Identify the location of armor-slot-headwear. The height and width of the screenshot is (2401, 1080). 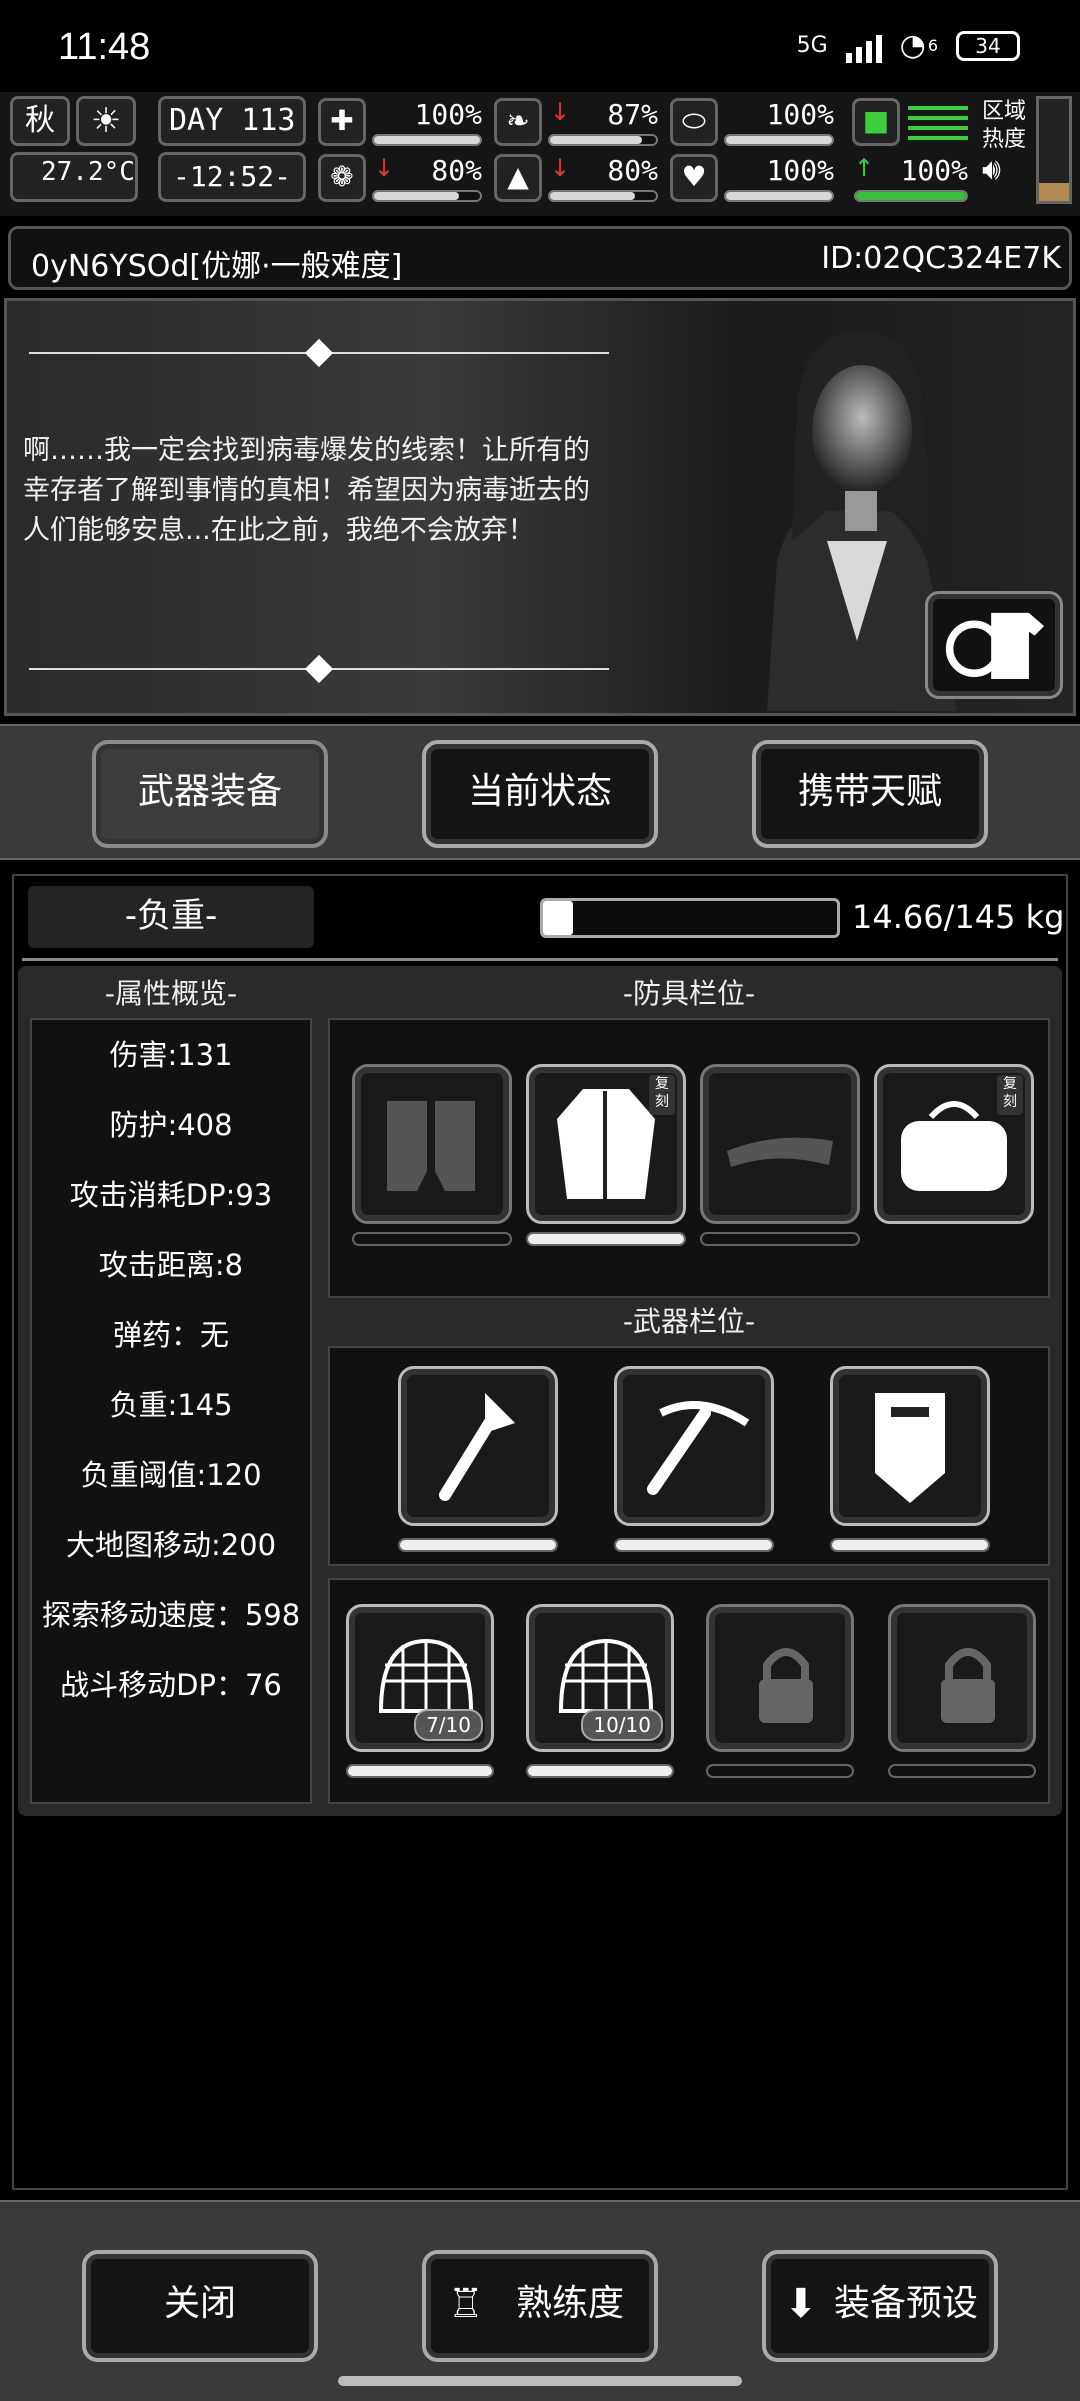
(780, 1144).